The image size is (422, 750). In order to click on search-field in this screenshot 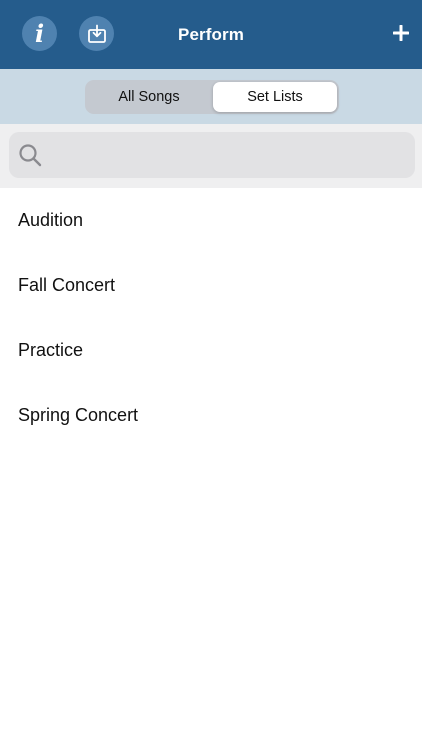, I will do `click(212, 155)`.